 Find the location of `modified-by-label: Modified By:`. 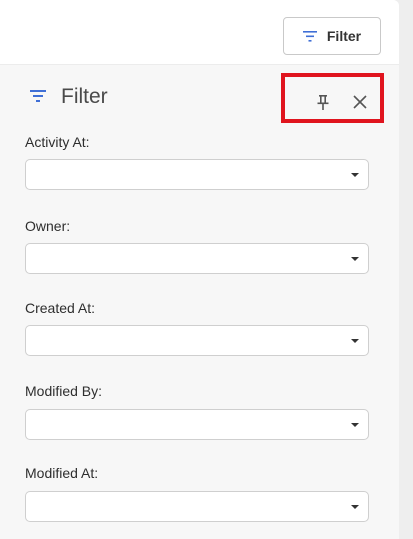

modified-by-label: Modified By: is located at coordinates (64, 391).